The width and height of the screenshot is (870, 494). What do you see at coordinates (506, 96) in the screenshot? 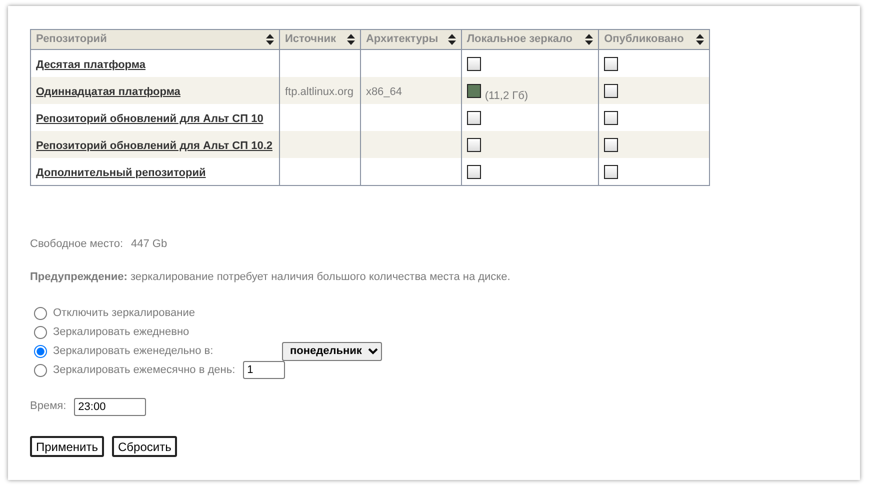
I see `mirror-size: (11,2 Гб)` at bounding box center [506, 96].